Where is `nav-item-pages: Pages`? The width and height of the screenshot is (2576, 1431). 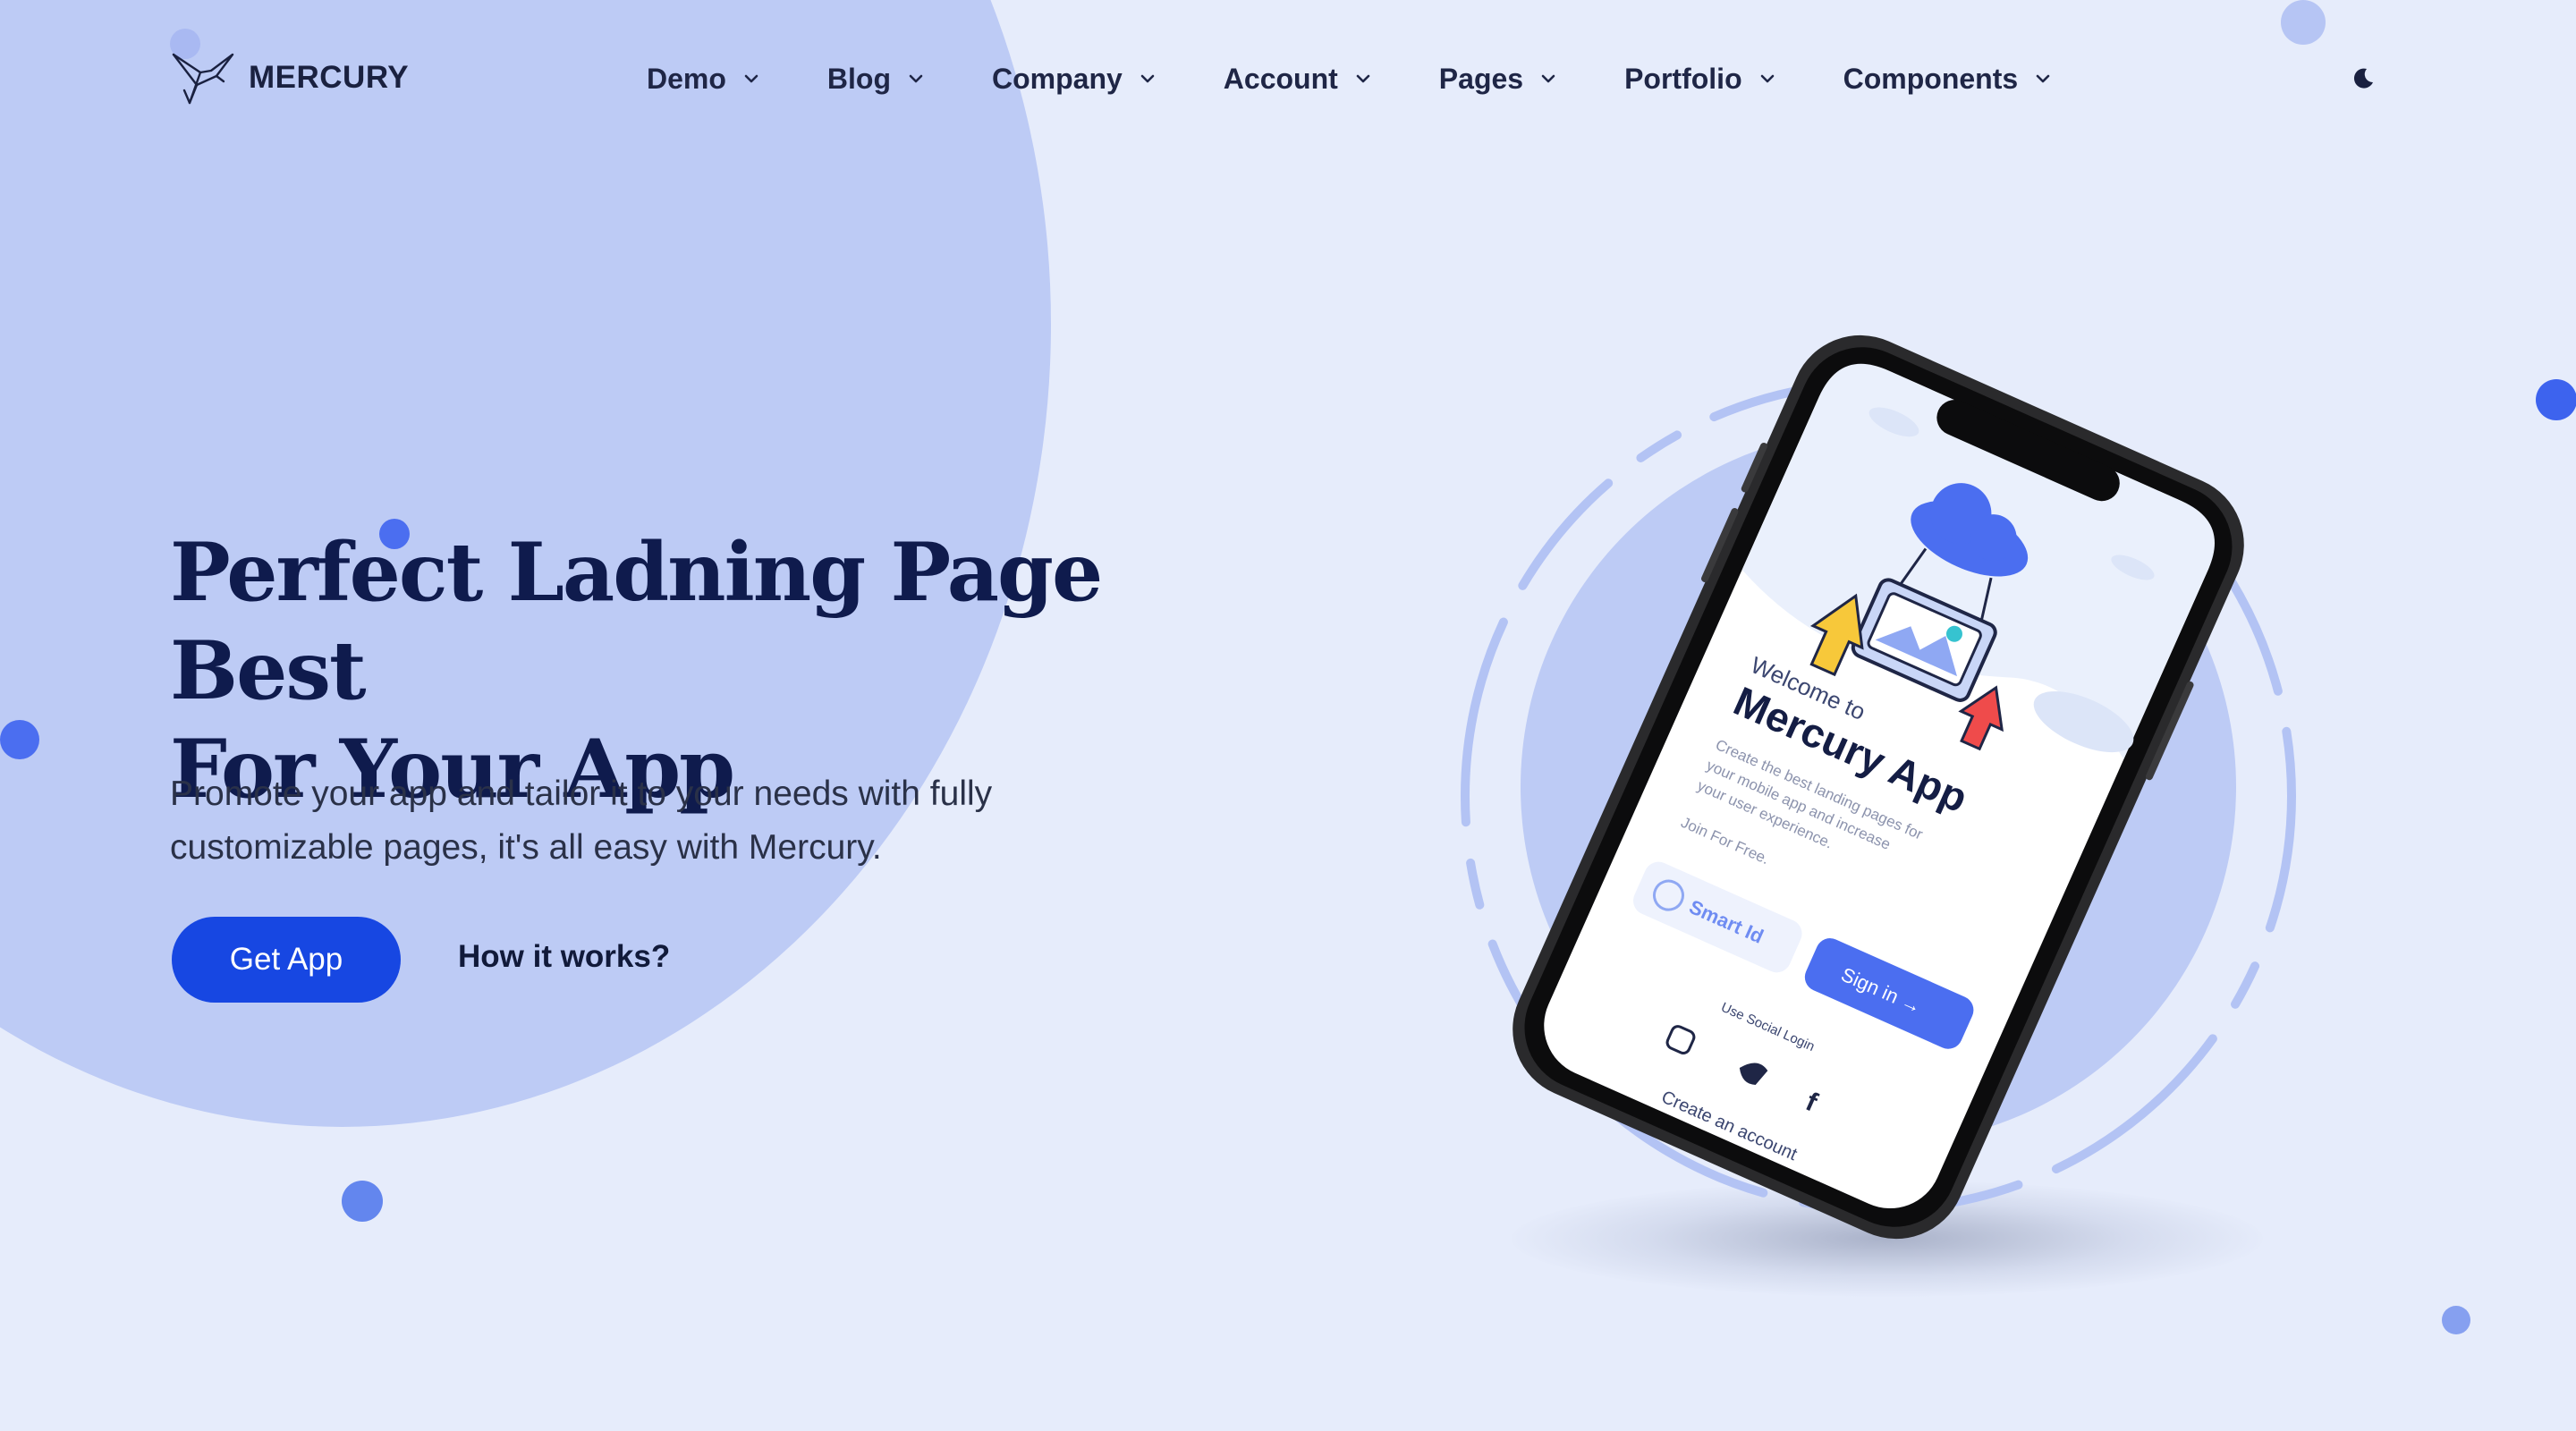 nav-item-pages: Pages is located at coordinates (1497, 80).